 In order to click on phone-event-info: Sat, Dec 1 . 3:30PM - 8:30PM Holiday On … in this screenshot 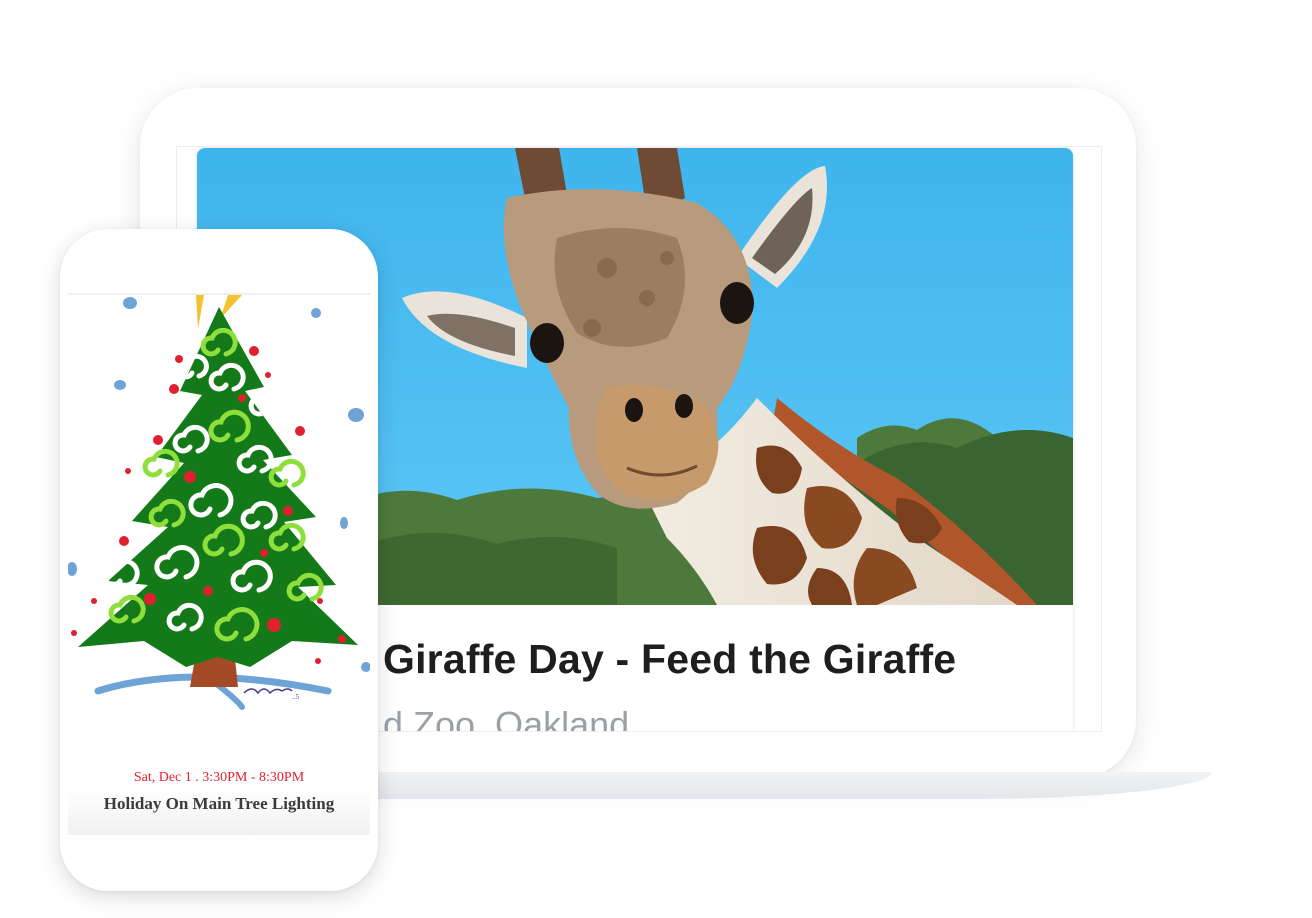, I will do `click(219, 775)`.